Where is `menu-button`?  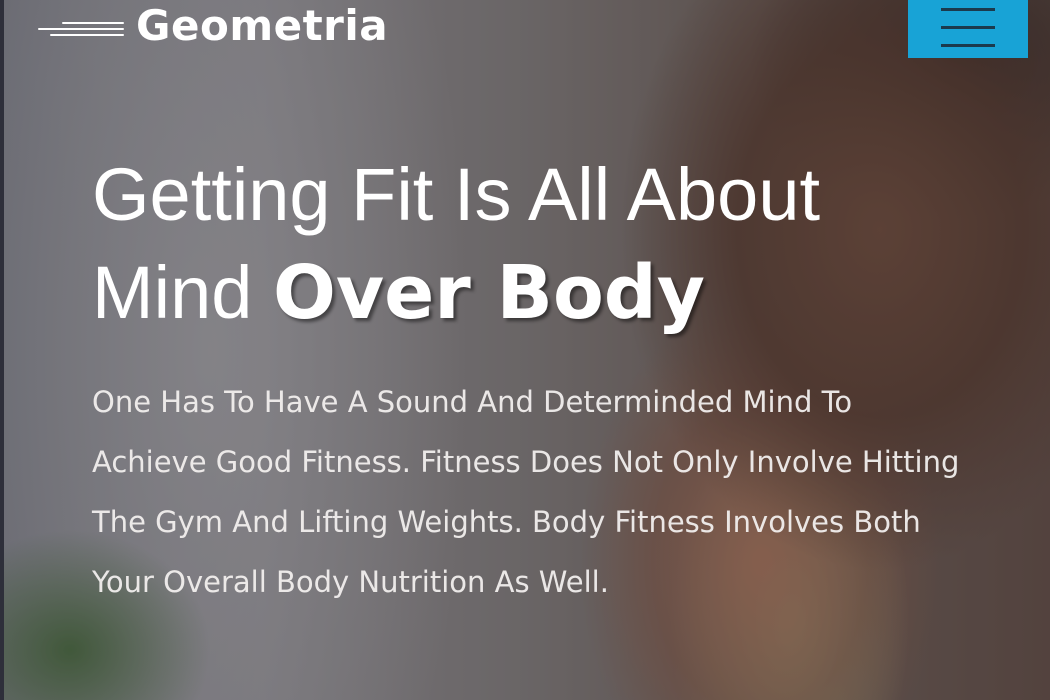 menu-button is located at coordinates (968, 29).